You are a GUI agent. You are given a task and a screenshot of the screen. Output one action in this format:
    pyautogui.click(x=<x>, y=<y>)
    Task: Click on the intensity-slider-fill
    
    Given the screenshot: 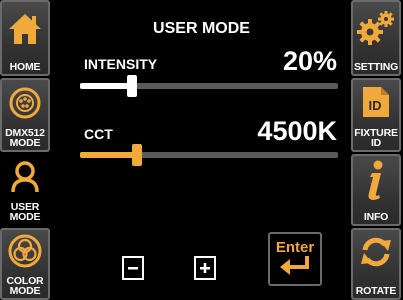 What is the action you would take?
    pyautogui.click(x=106, y=86)
    